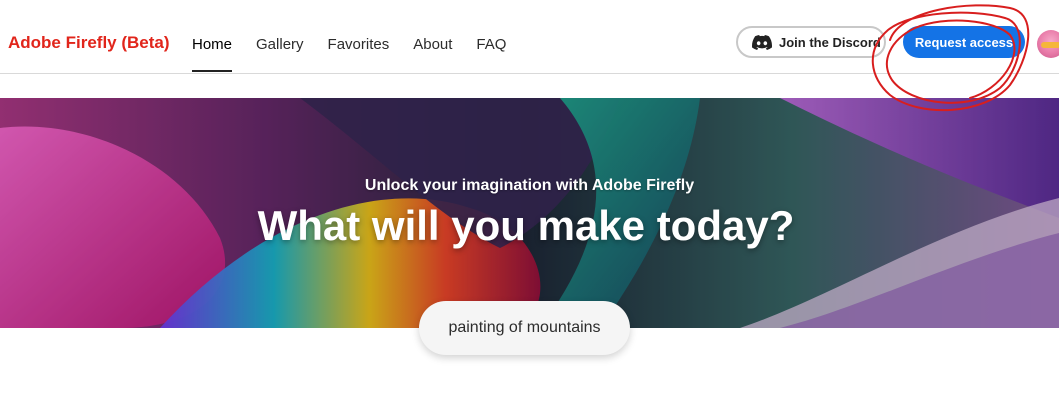  Describe the element at coordinates (524, 328) in the screenshot. I see `prompt-suggestion-pill: painting of mountains` at that location.